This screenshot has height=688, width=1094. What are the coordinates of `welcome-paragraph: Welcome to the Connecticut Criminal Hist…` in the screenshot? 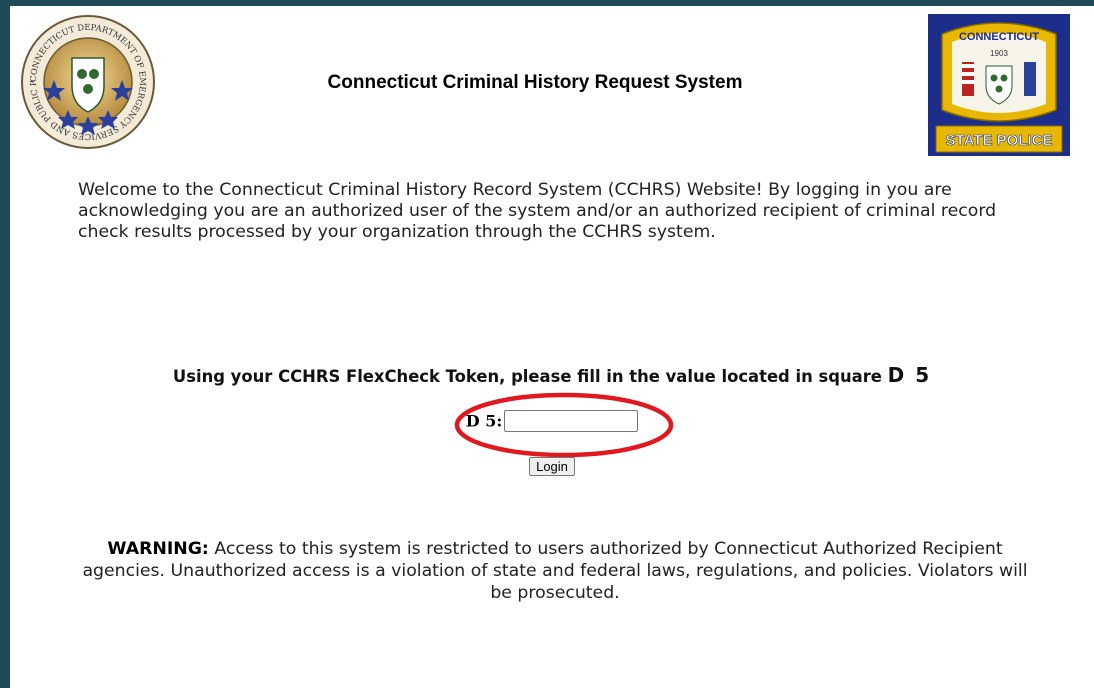 It's located at (537, 211).